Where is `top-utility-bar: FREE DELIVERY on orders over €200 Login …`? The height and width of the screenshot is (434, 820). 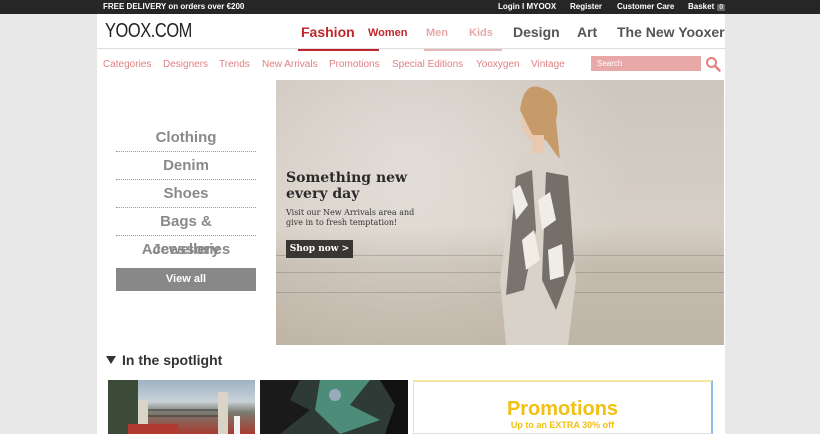 top-utility-bar: FREE DELIVERY on orders over €200 Login … is located at coordinates (410, 7).